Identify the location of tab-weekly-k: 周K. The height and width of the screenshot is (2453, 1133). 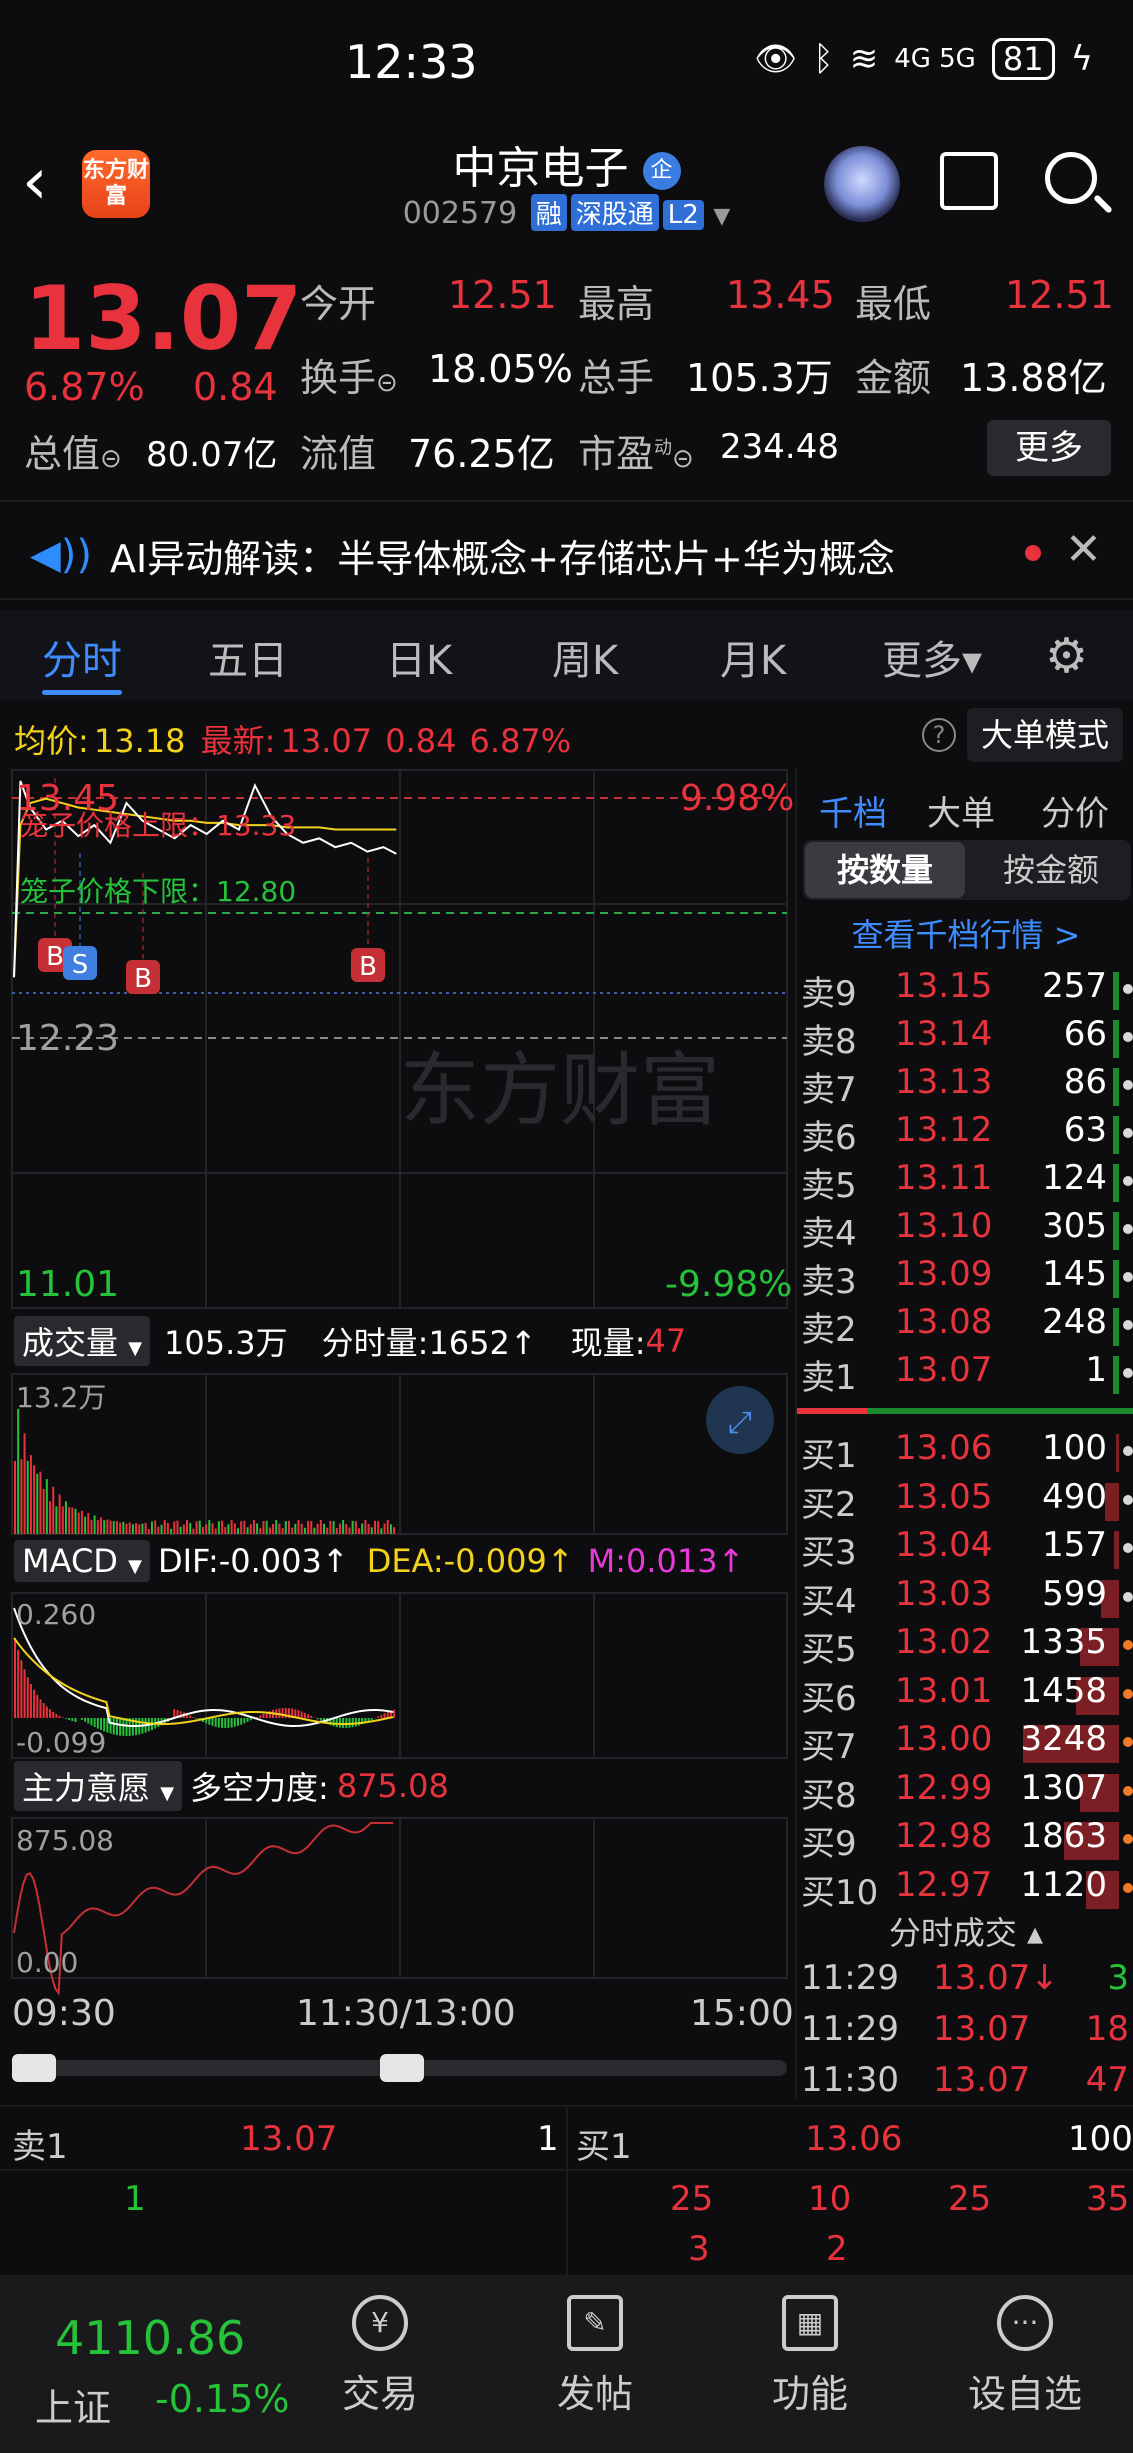
(585, 657).